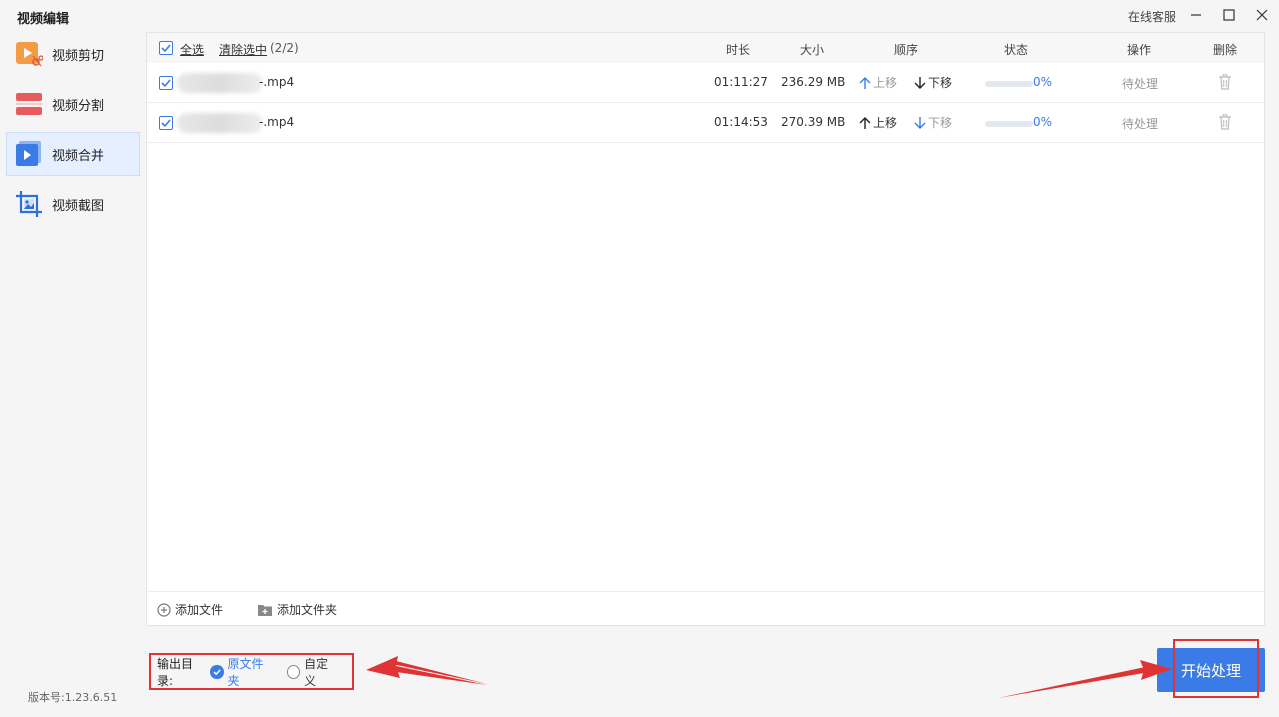  What do you see at coordinates (78, 206) in the screenshot?
I see `sidebar-item-label: 视频截图` at bounding box center [78, 206].